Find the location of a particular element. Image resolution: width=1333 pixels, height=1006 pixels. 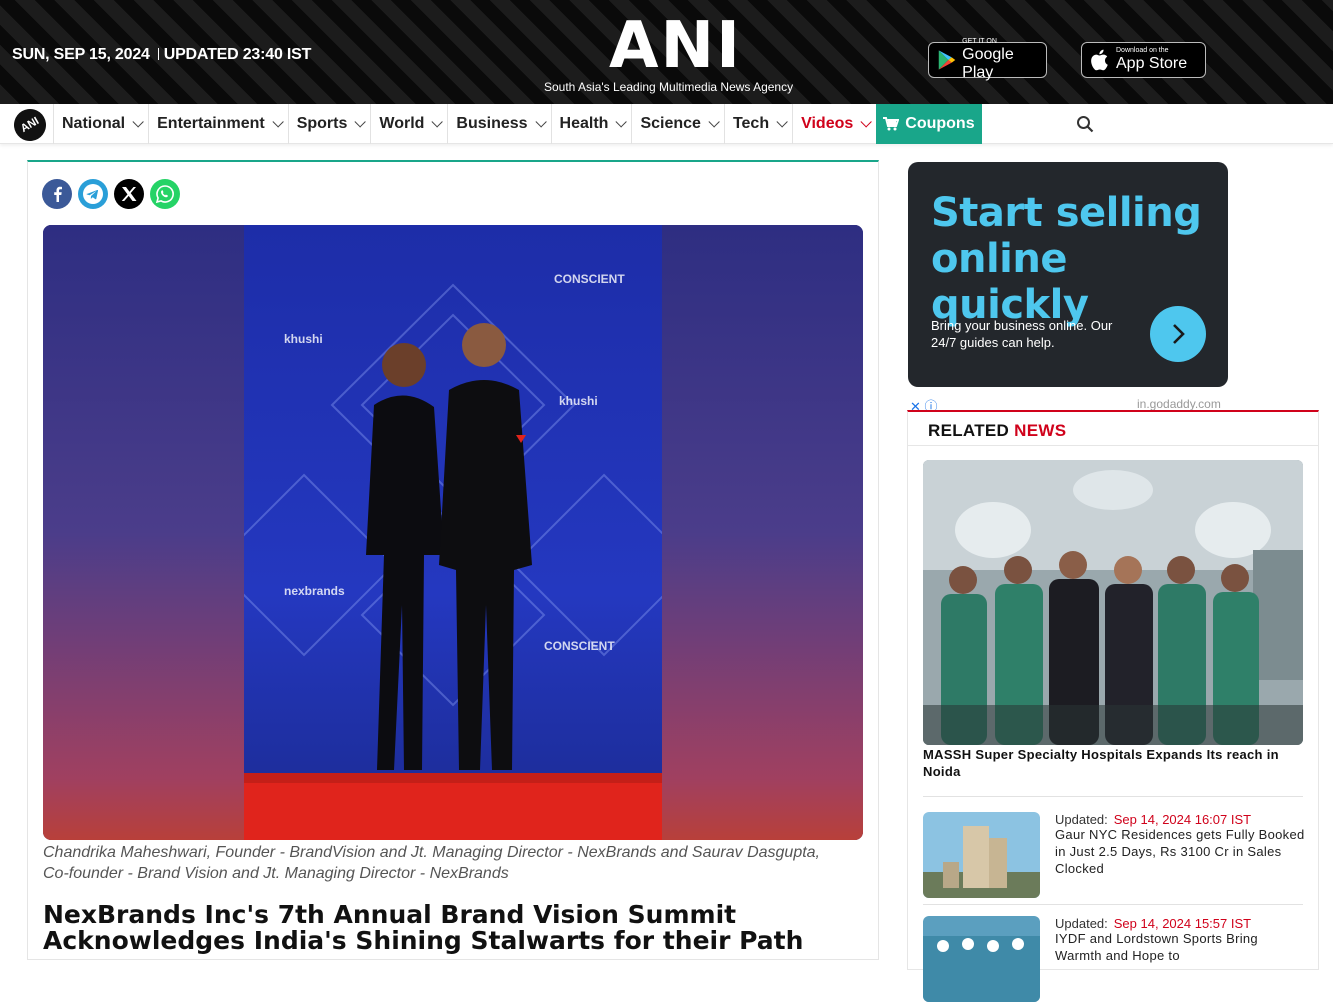

nav-item-health: Health is located at coordinates (591, 124).